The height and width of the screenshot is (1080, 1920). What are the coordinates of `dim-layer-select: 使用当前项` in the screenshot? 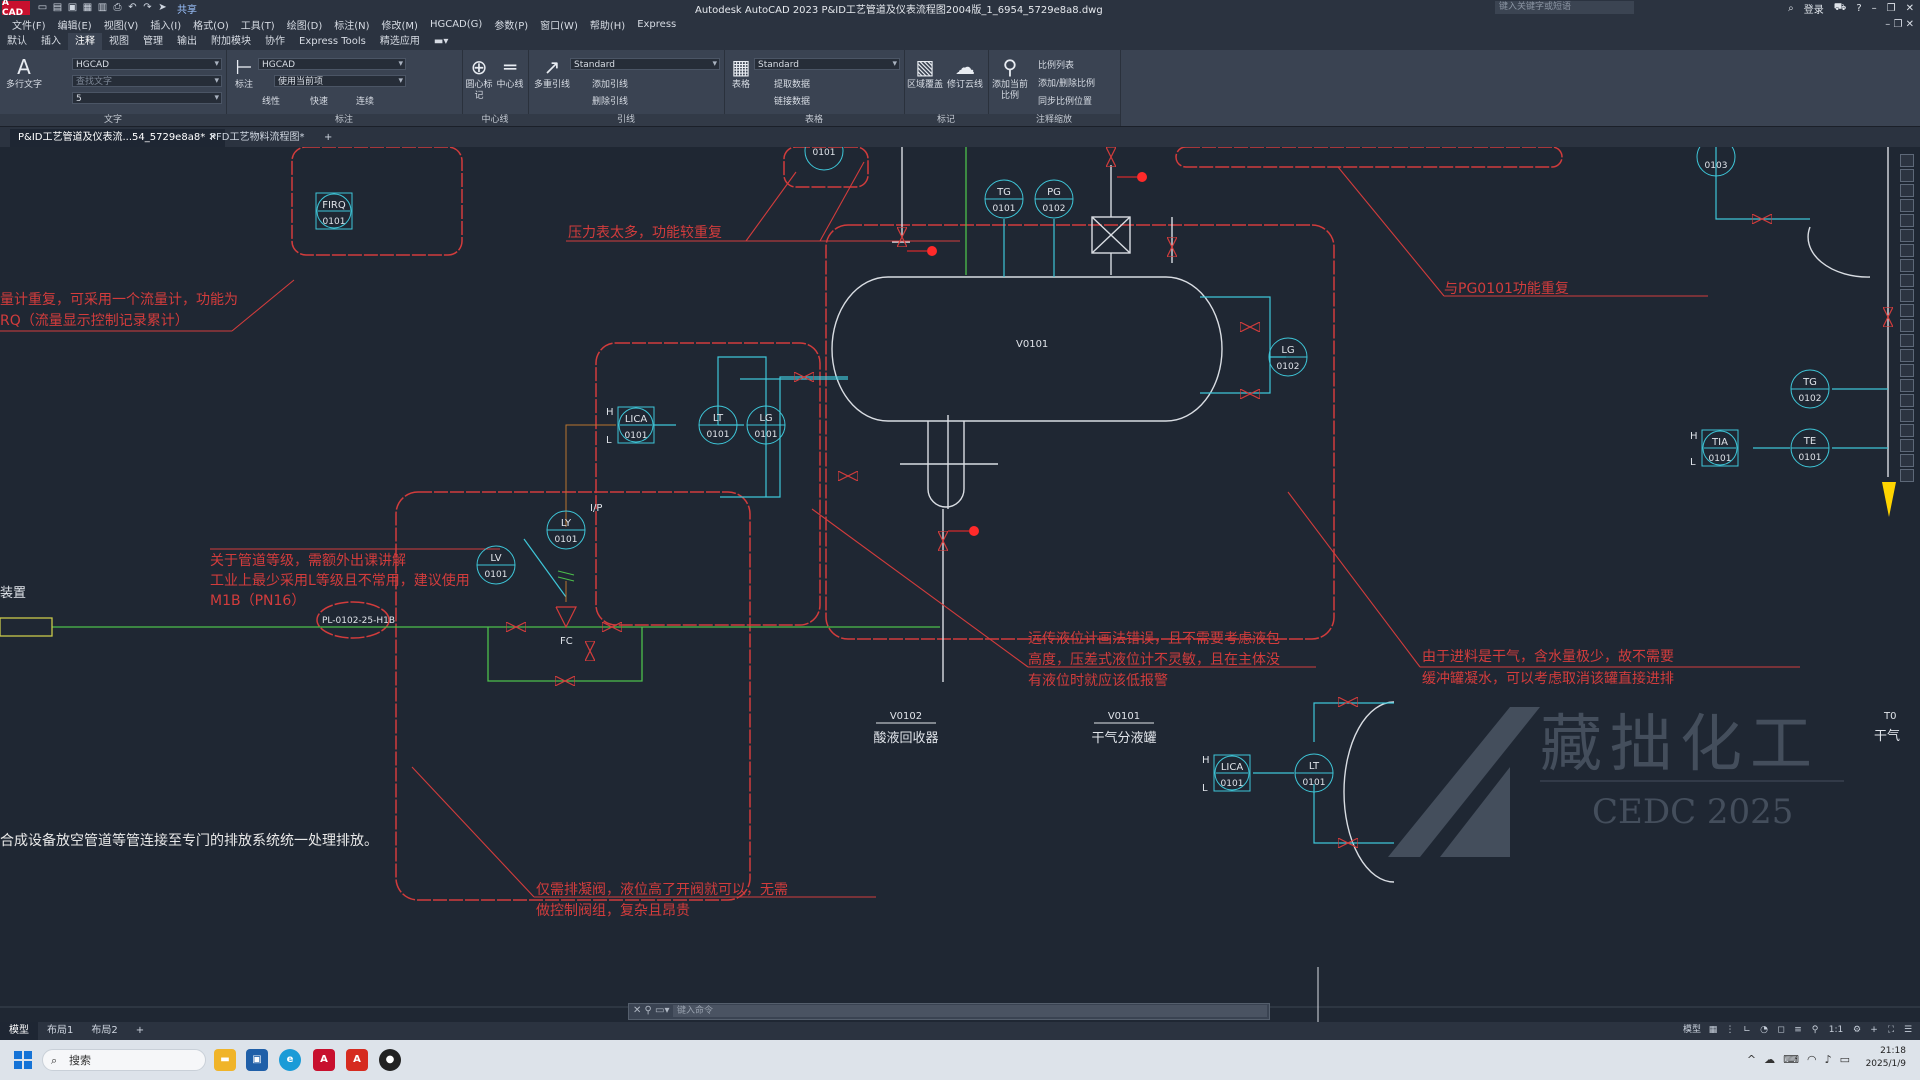 It's located at (340, 81).